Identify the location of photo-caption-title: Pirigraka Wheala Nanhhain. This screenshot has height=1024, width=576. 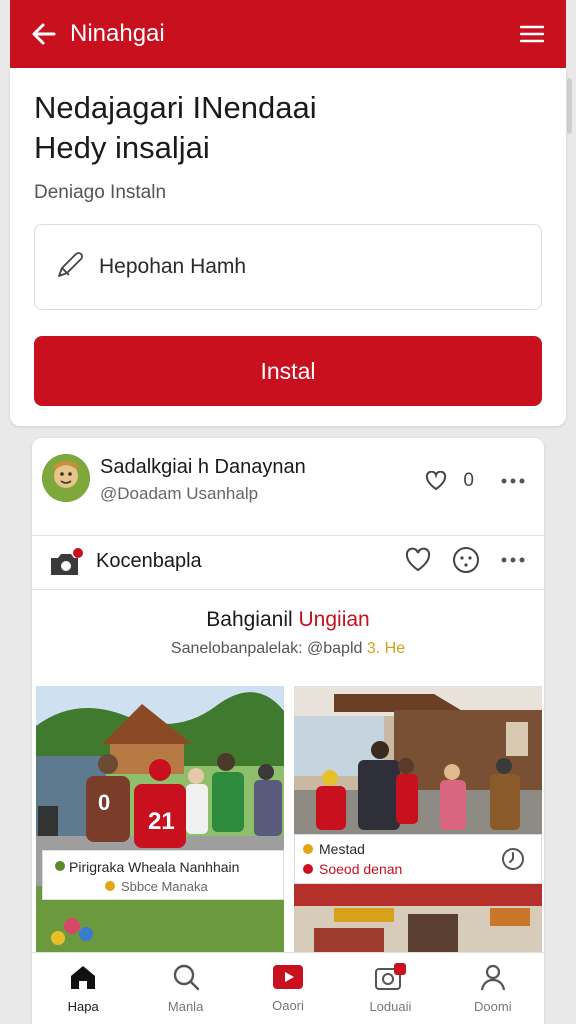
(154, 867).